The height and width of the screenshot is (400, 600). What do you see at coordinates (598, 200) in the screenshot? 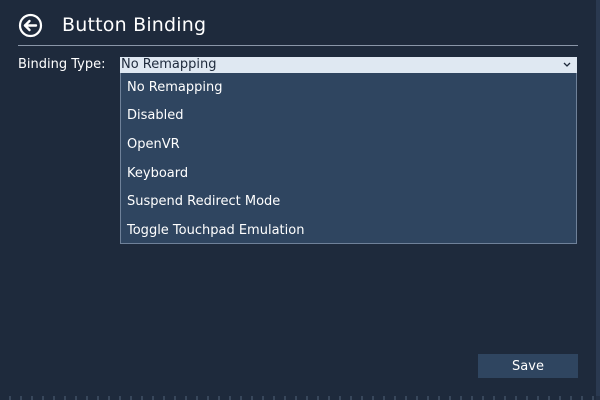
I see `window-right-edge` at bounding box center [598, 200].